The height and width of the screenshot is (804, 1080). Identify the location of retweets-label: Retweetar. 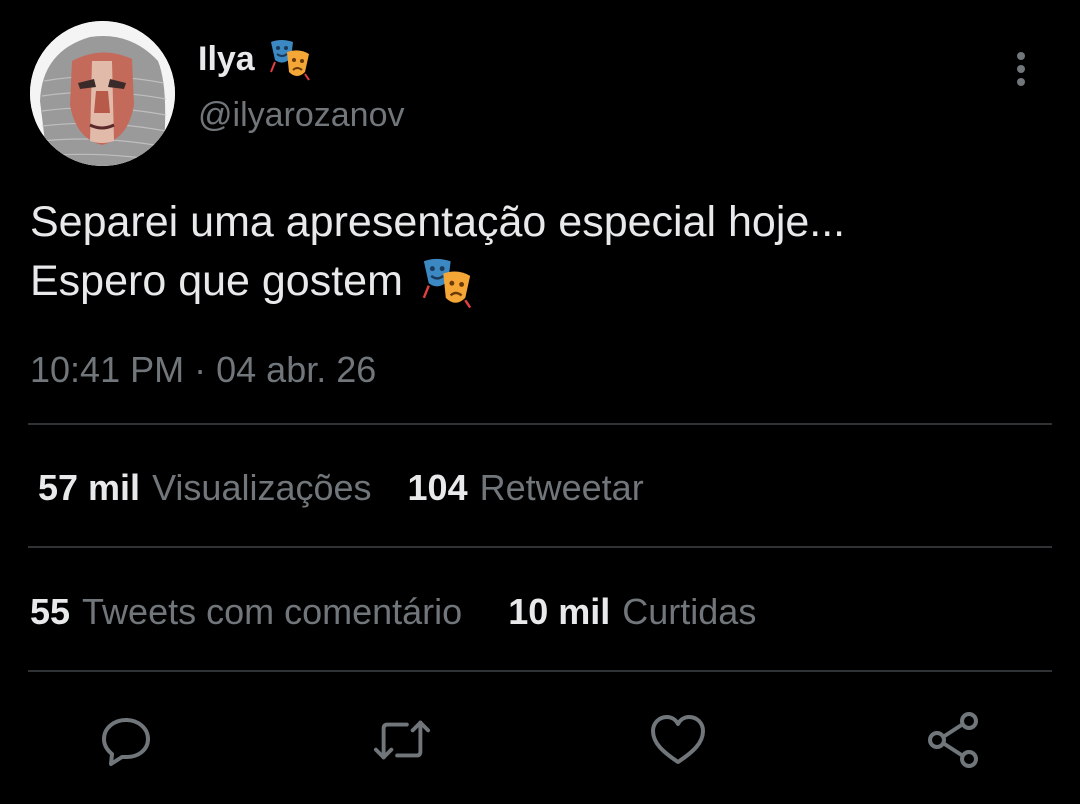
(561, 487).